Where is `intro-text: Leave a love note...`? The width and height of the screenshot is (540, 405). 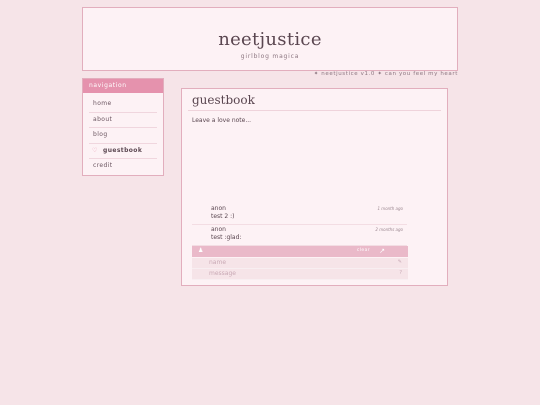
intro-text: Leave a love note... is located at coordinates (222, 120).